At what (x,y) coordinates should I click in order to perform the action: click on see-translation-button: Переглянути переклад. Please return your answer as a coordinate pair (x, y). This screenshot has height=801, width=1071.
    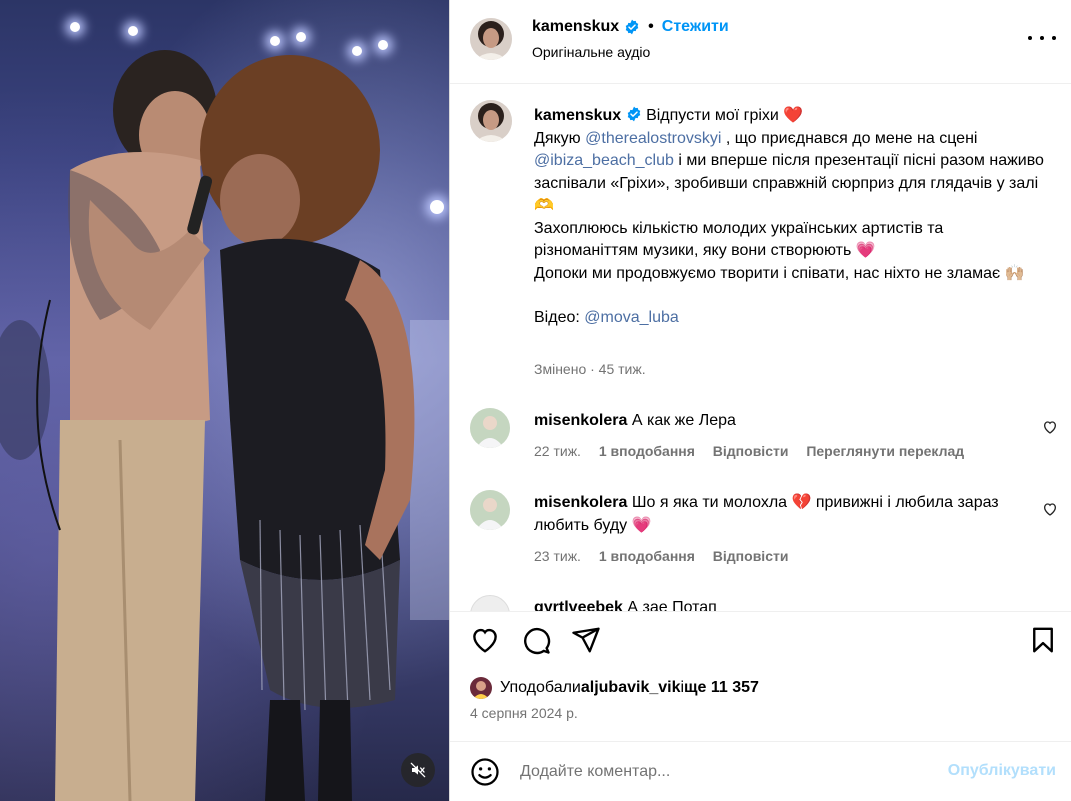
    Looking at the image, I should click on (885, 451).